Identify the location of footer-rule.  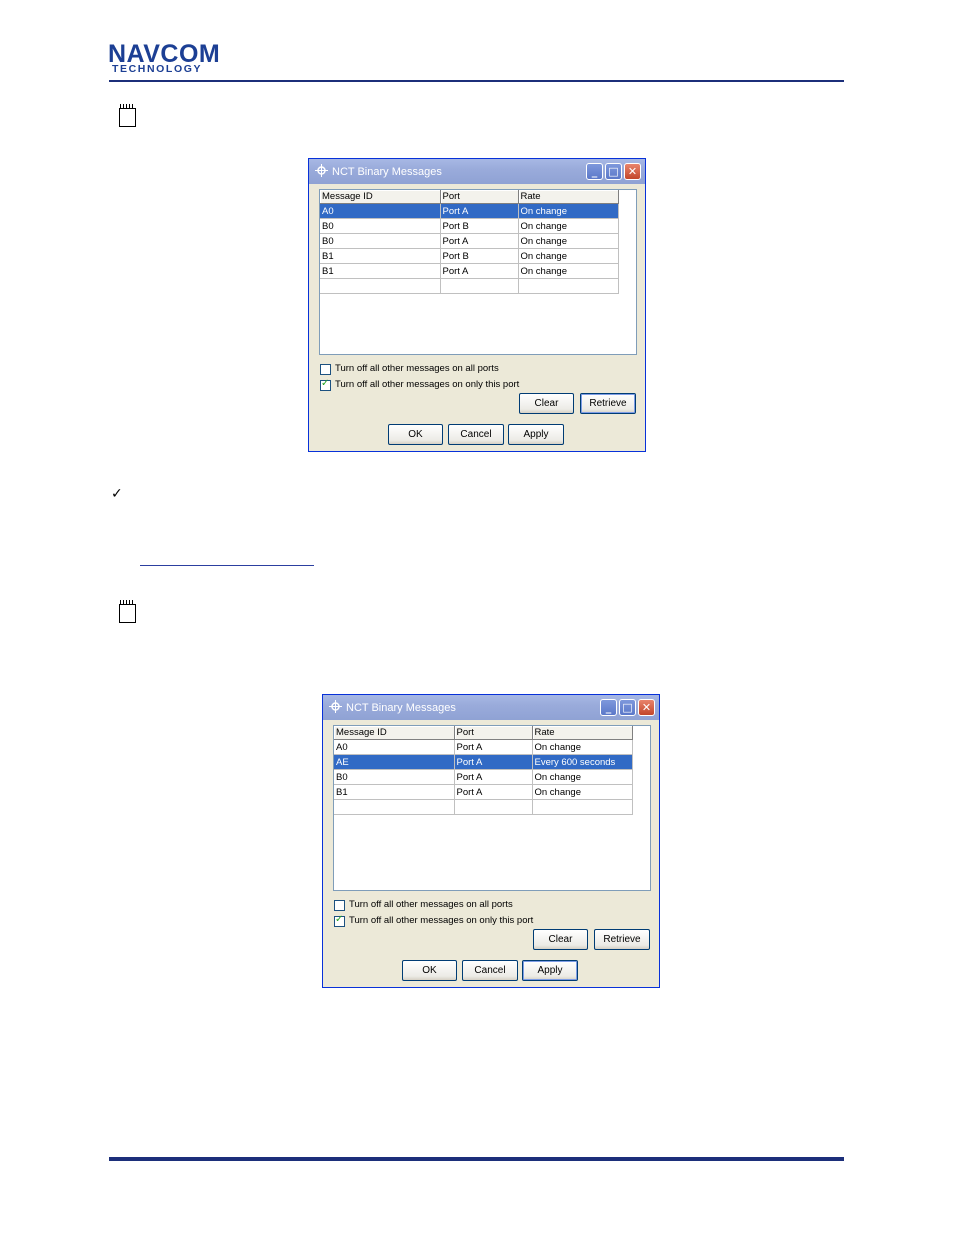
(476, 1159).